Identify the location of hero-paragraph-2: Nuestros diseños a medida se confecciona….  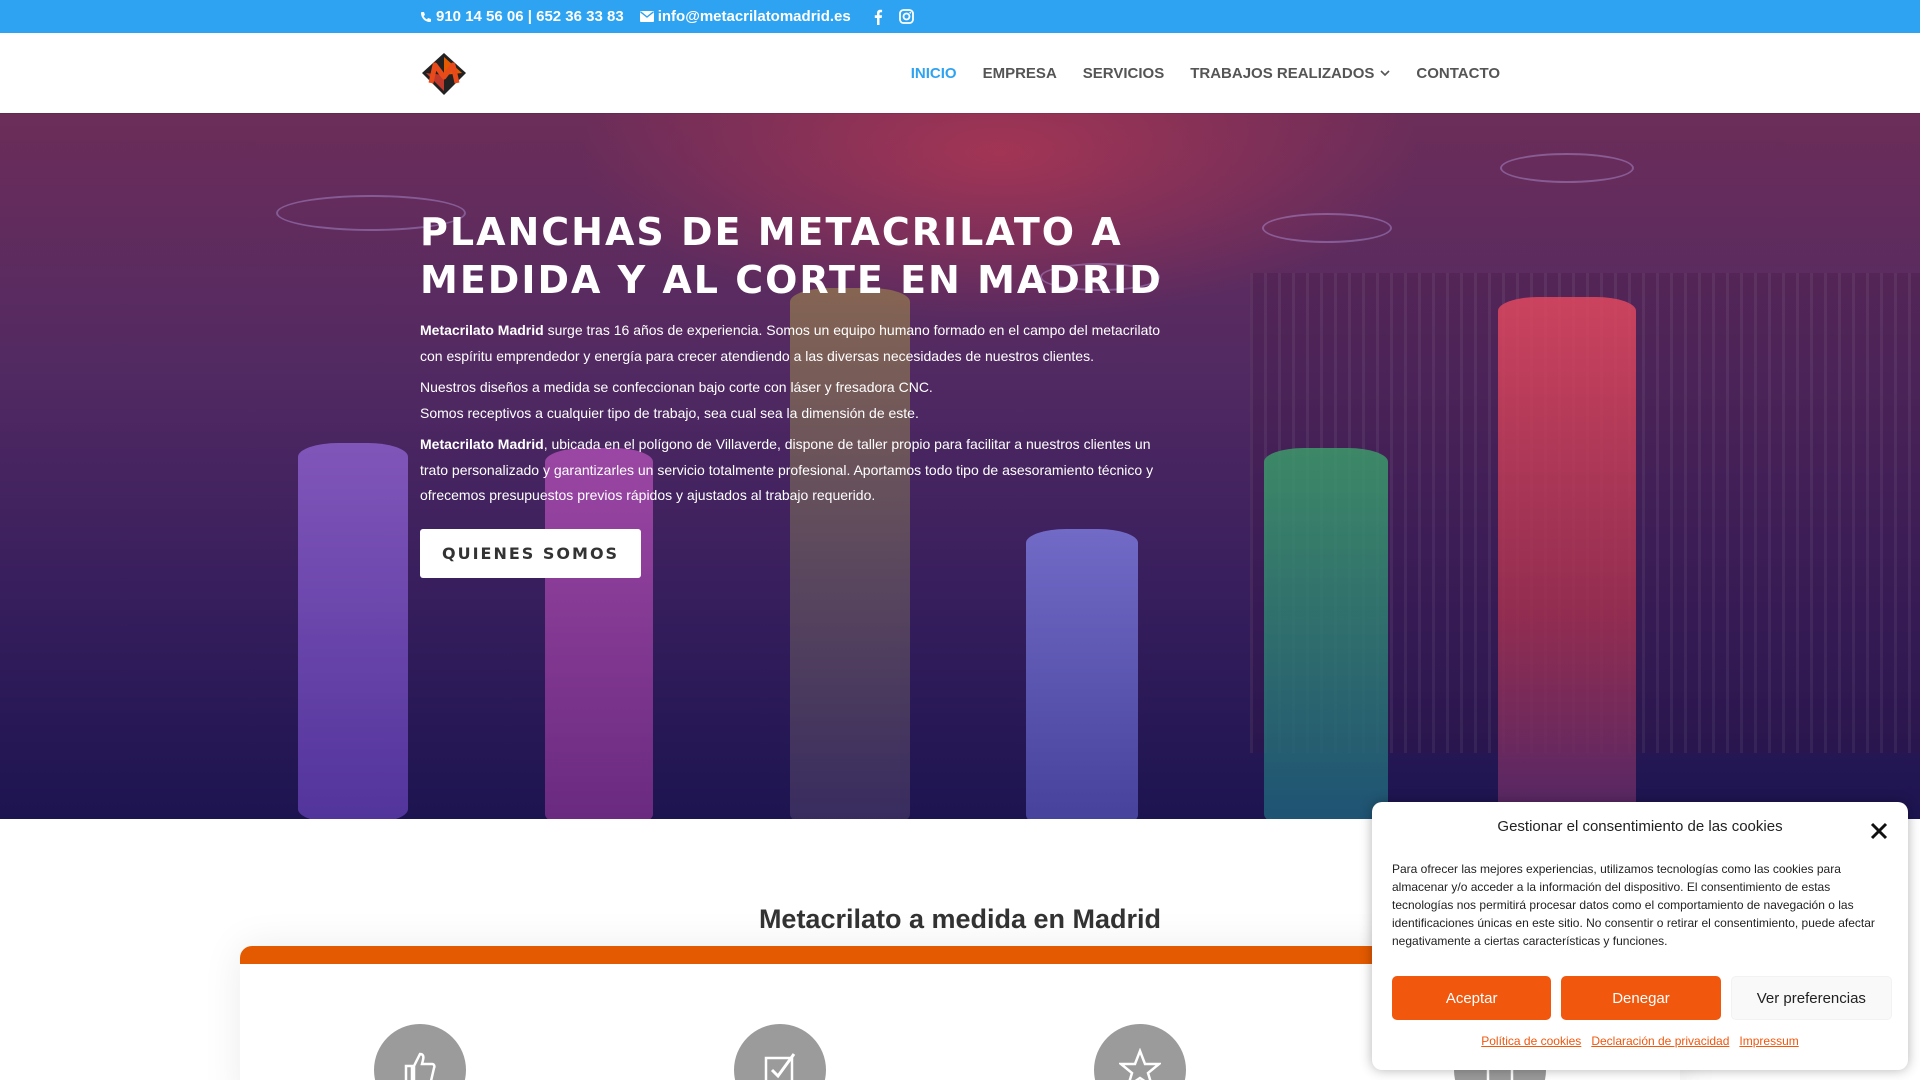
(676, 400).